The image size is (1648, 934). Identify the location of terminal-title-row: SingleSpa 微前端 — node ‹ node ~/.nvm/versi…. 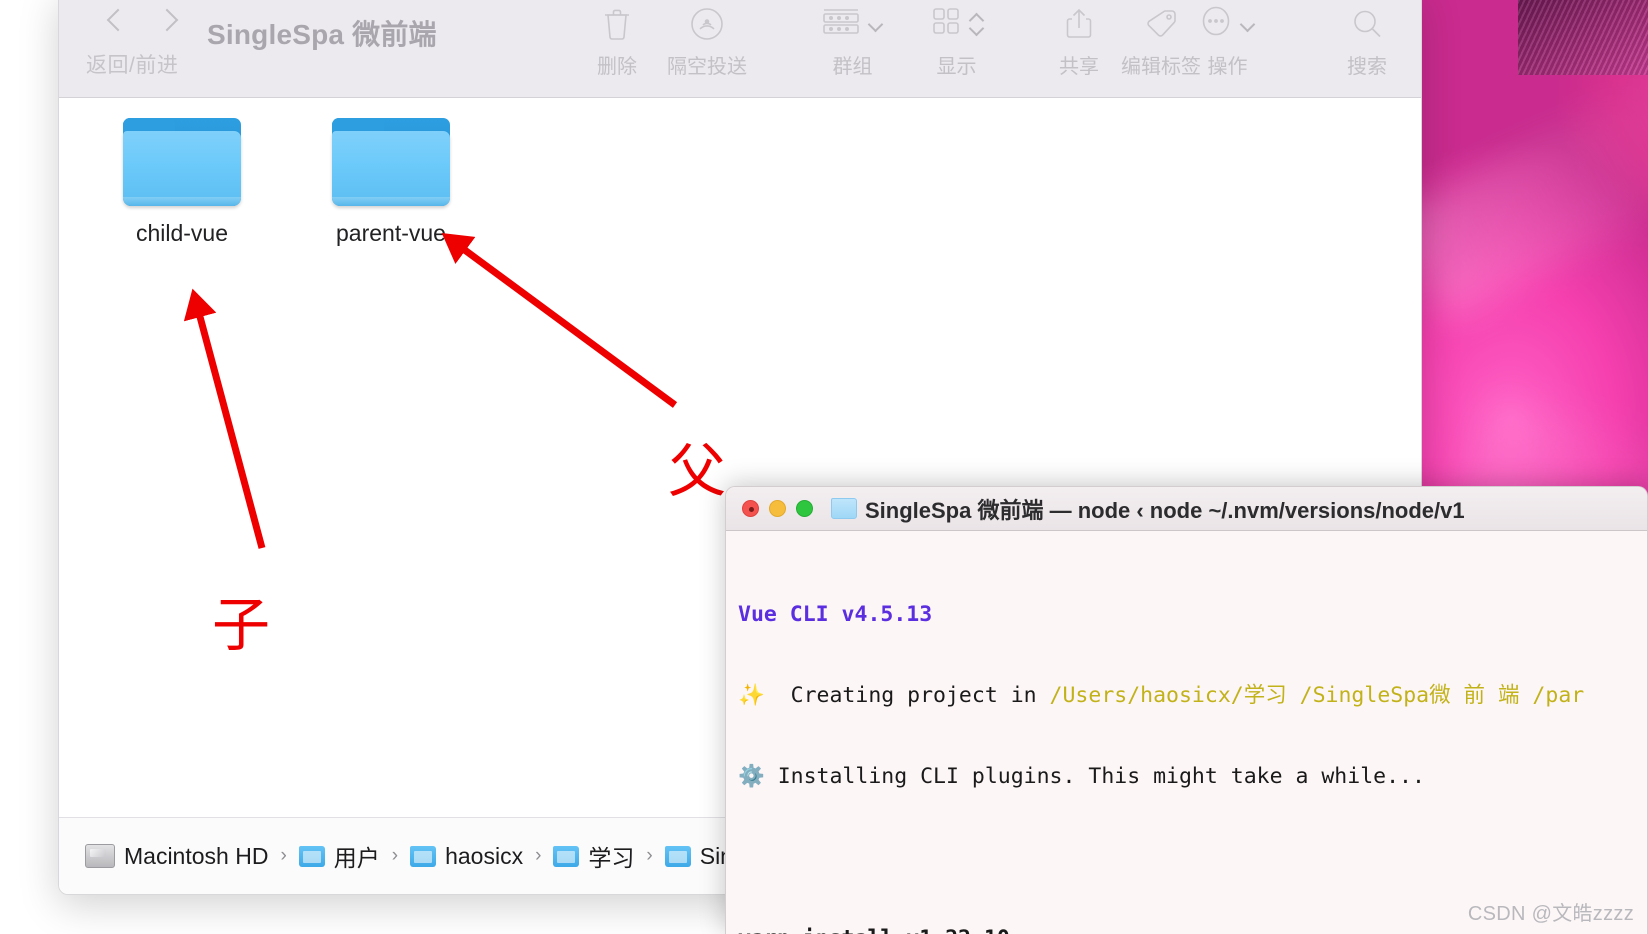
(1148, 509).